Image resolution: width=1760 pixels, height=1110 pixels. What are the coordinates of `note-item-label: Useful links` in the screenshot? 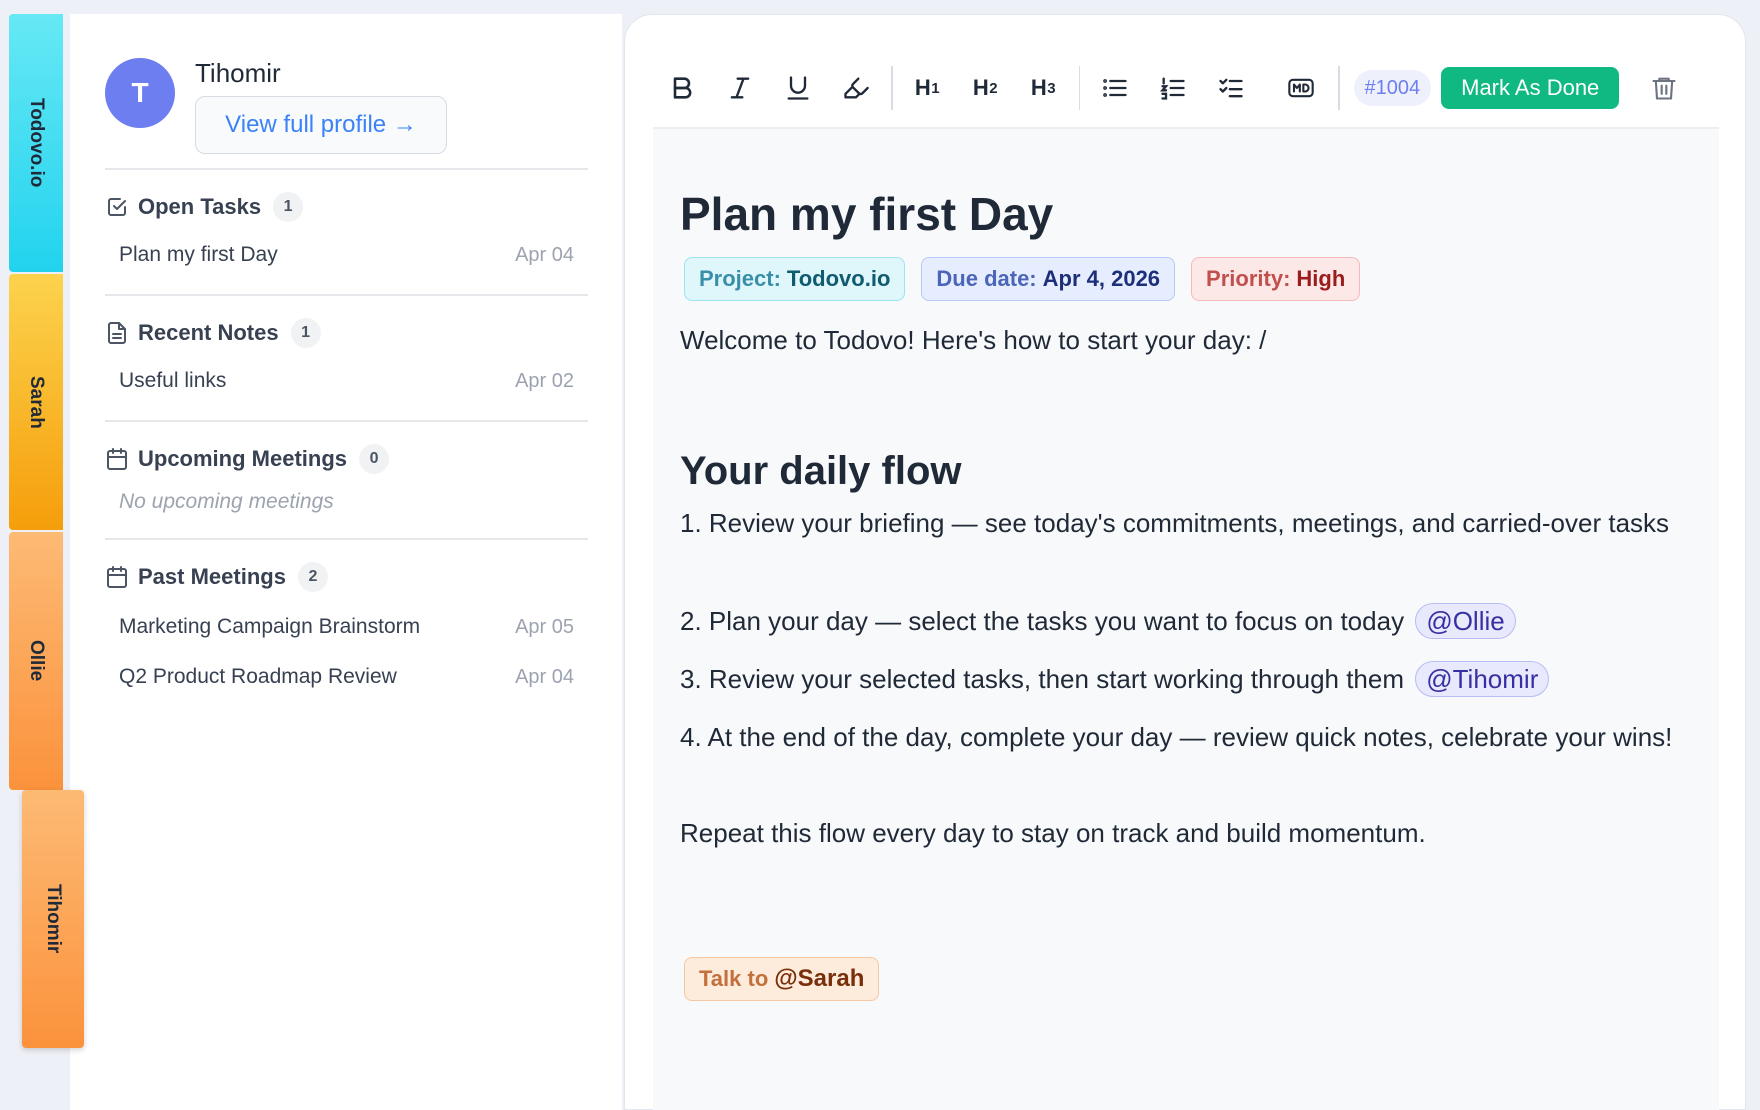 It's located at (173, 380).